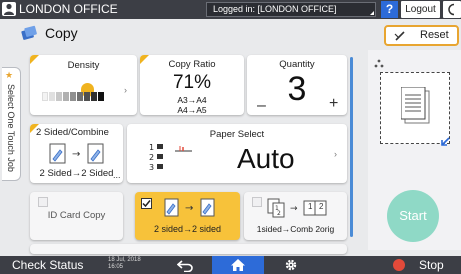 Image resolution: width=461 pixels, height=274 pixels. Describe the element at coordinates (372, 13) in the screenshot. I see `expand-corner-icon` at that location.